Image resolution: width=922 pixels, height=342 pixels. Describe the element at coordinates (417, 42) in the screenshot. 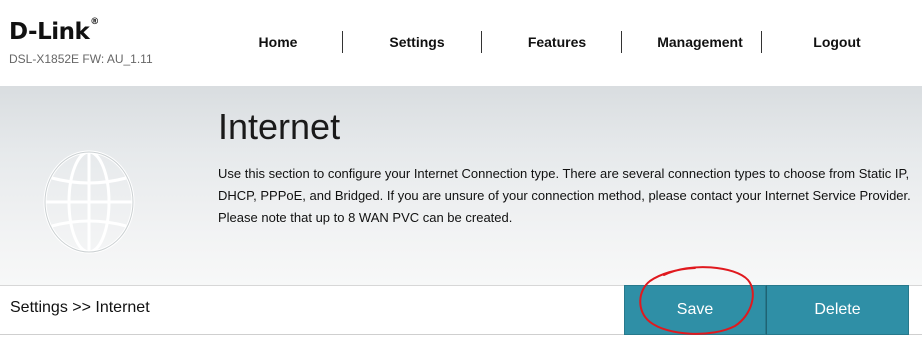

I see `nav-settings: Settings` at that location.